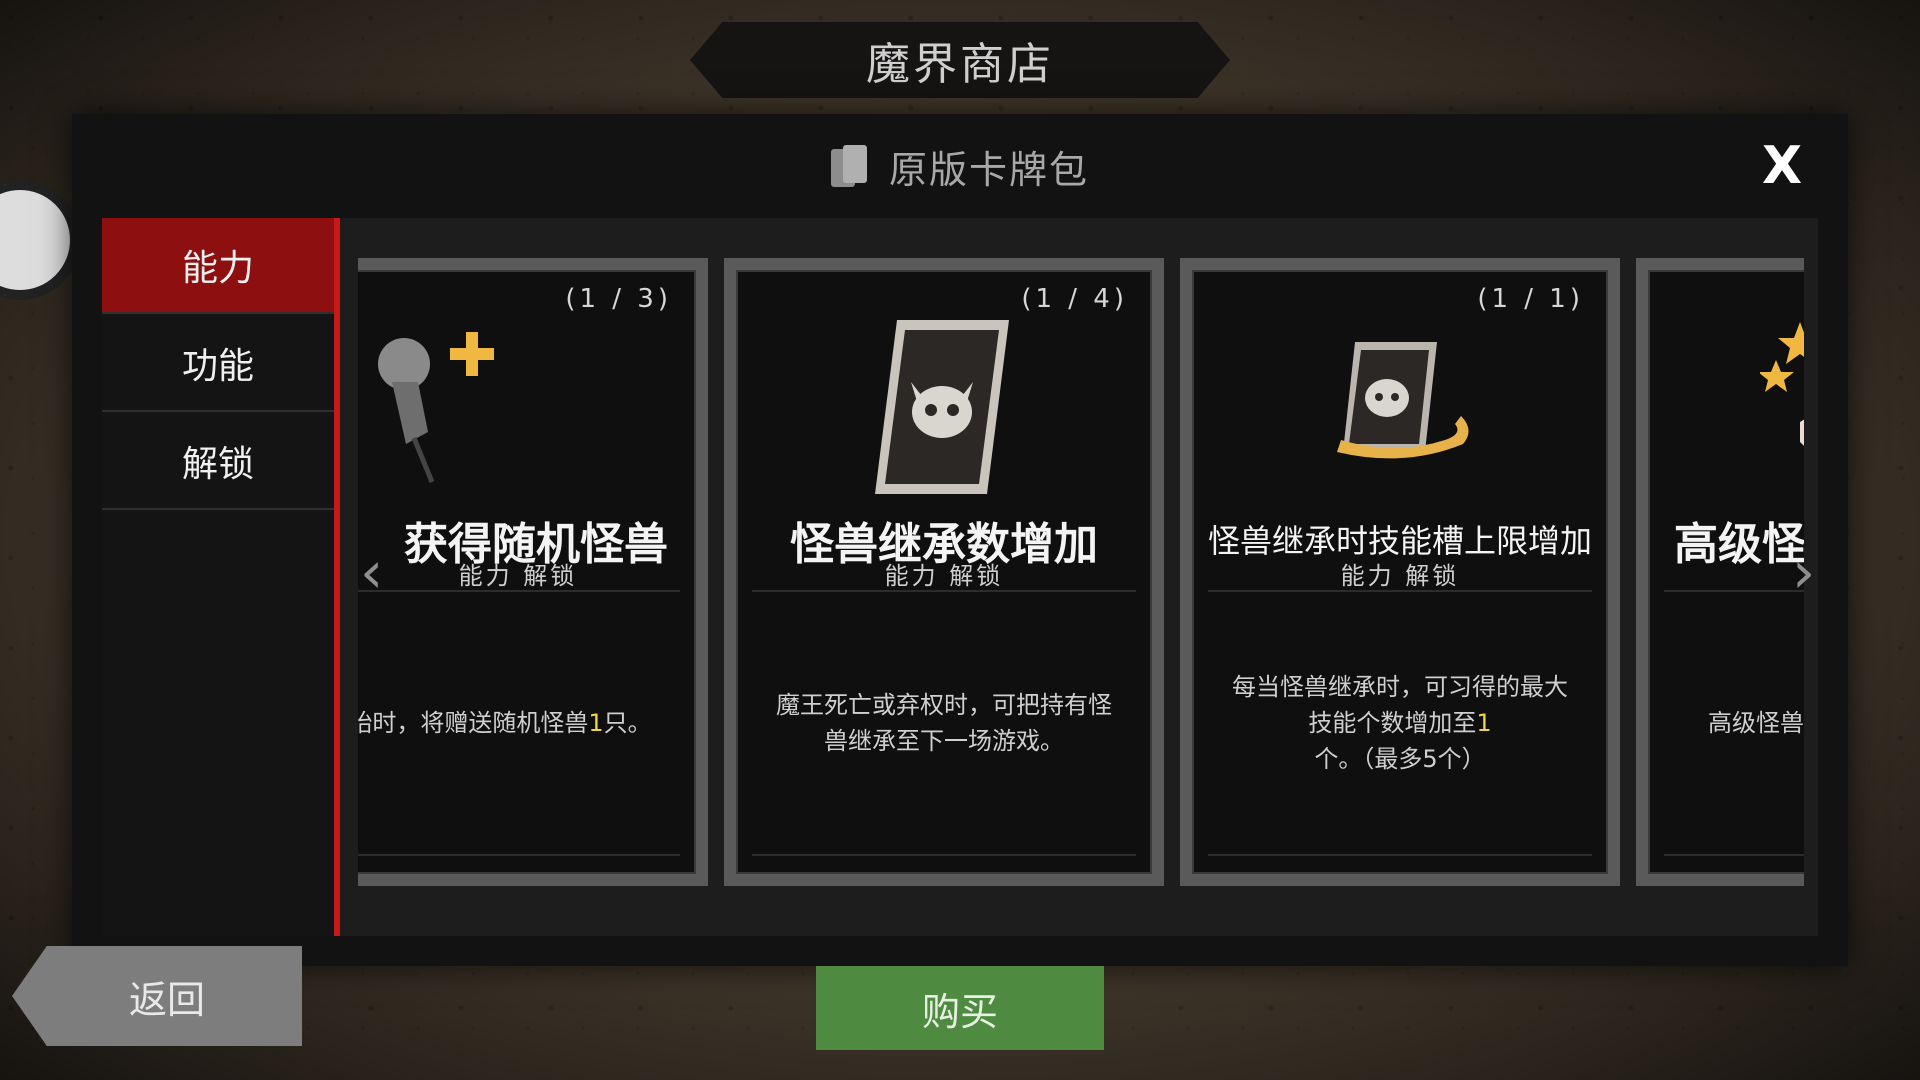 This screenshot has width=1920, height=1080. Describe the element at coordinates (848, 166) in the screenshot. I see `card-pack-icon` at that location.